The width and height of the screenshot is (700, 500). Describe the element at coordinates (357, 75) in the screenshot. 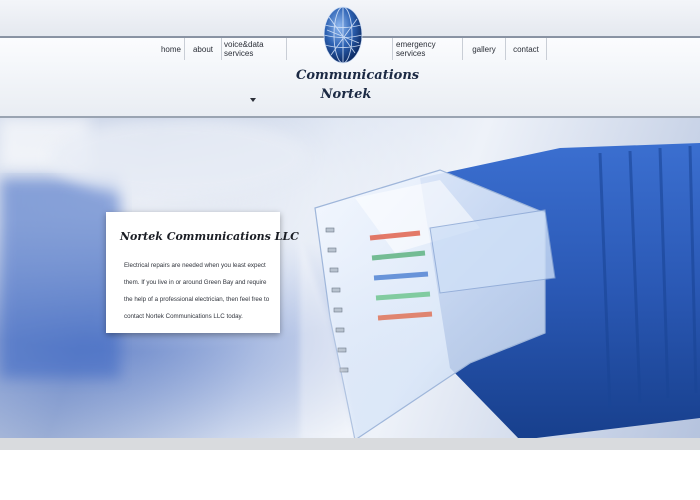

I see `brand-name-line1: Communications` at that location.